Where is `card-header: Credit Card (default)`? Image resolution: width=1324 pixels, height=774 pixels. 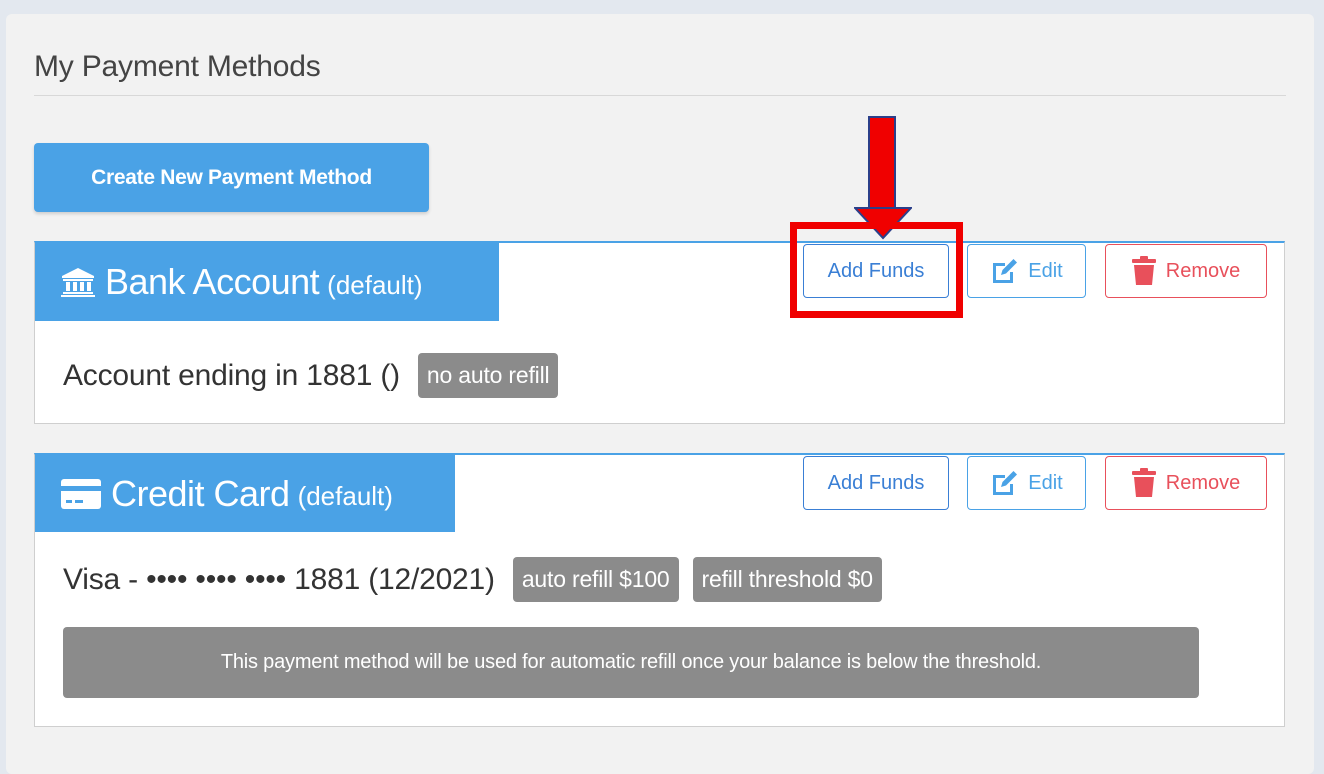 card-header: Credit Card (default) is located at coordinates (245, 493).